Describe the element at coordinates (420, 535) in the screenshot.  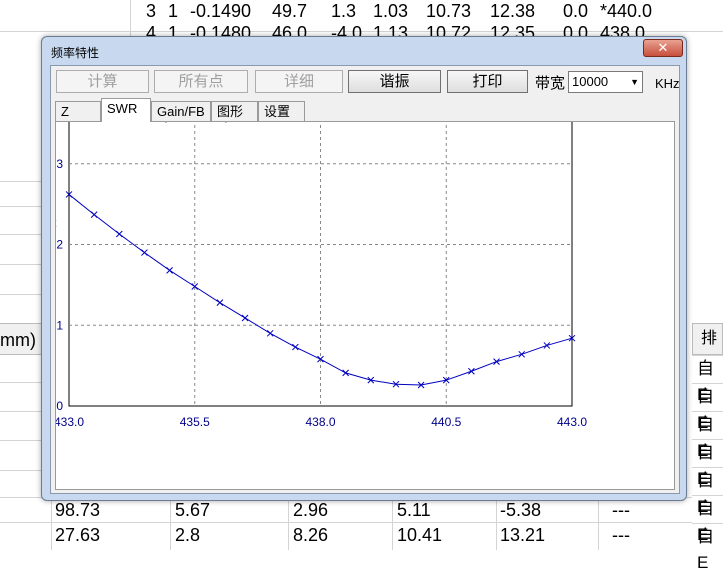
I see `table-cell: 10.41` at that location.